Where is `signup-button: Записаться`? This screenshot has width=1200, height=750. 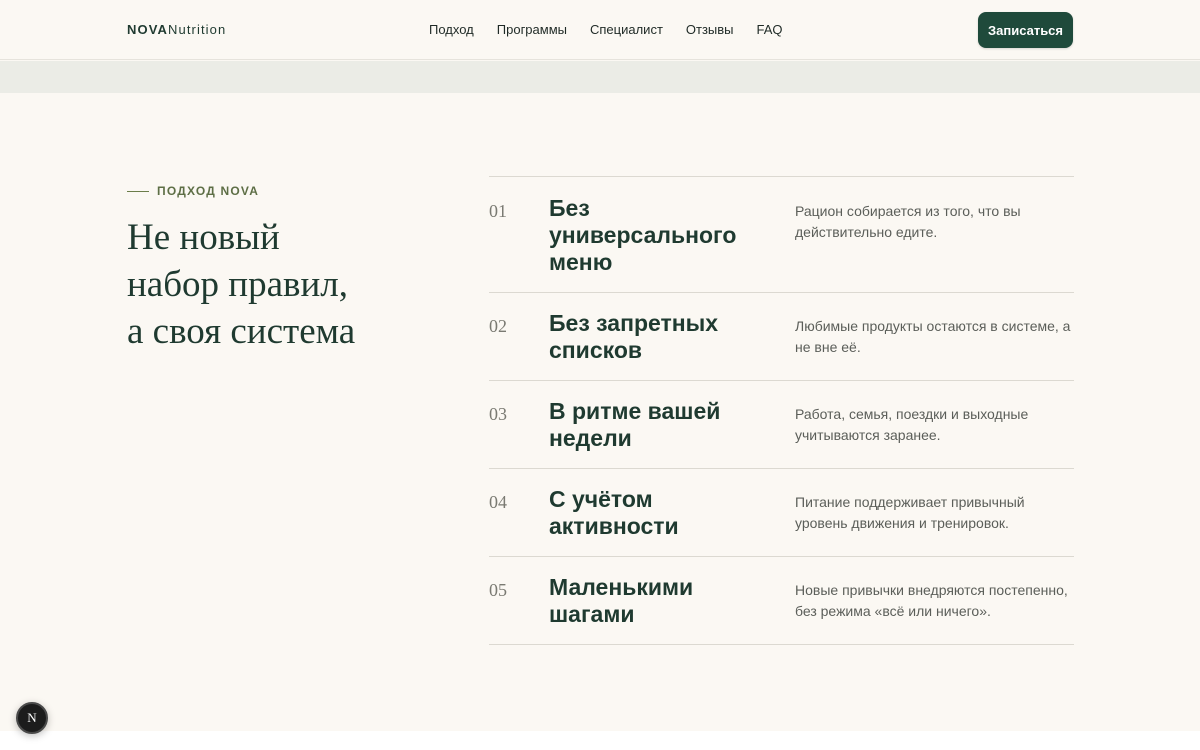 signup-button: Записаться is located at coordinates (1025, 30).